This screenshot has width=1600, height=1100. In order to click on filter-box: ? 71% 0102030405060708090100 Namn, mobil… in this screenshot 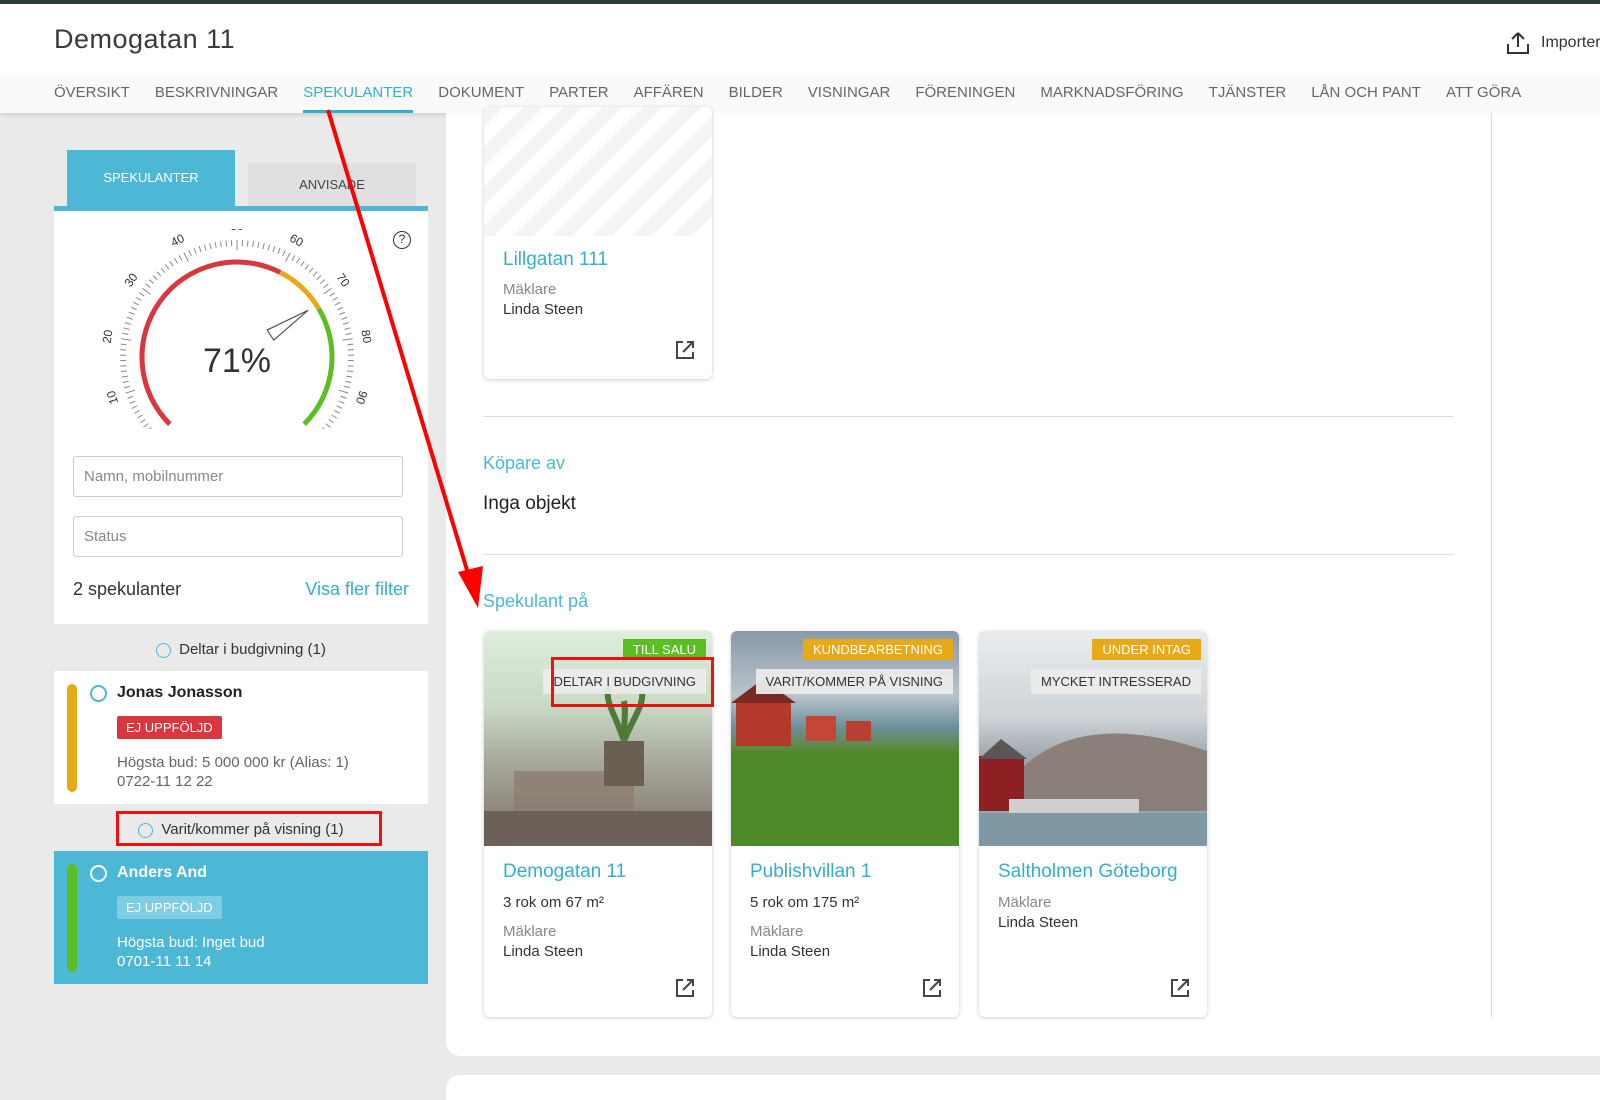, I will do `click(241, 417)`.